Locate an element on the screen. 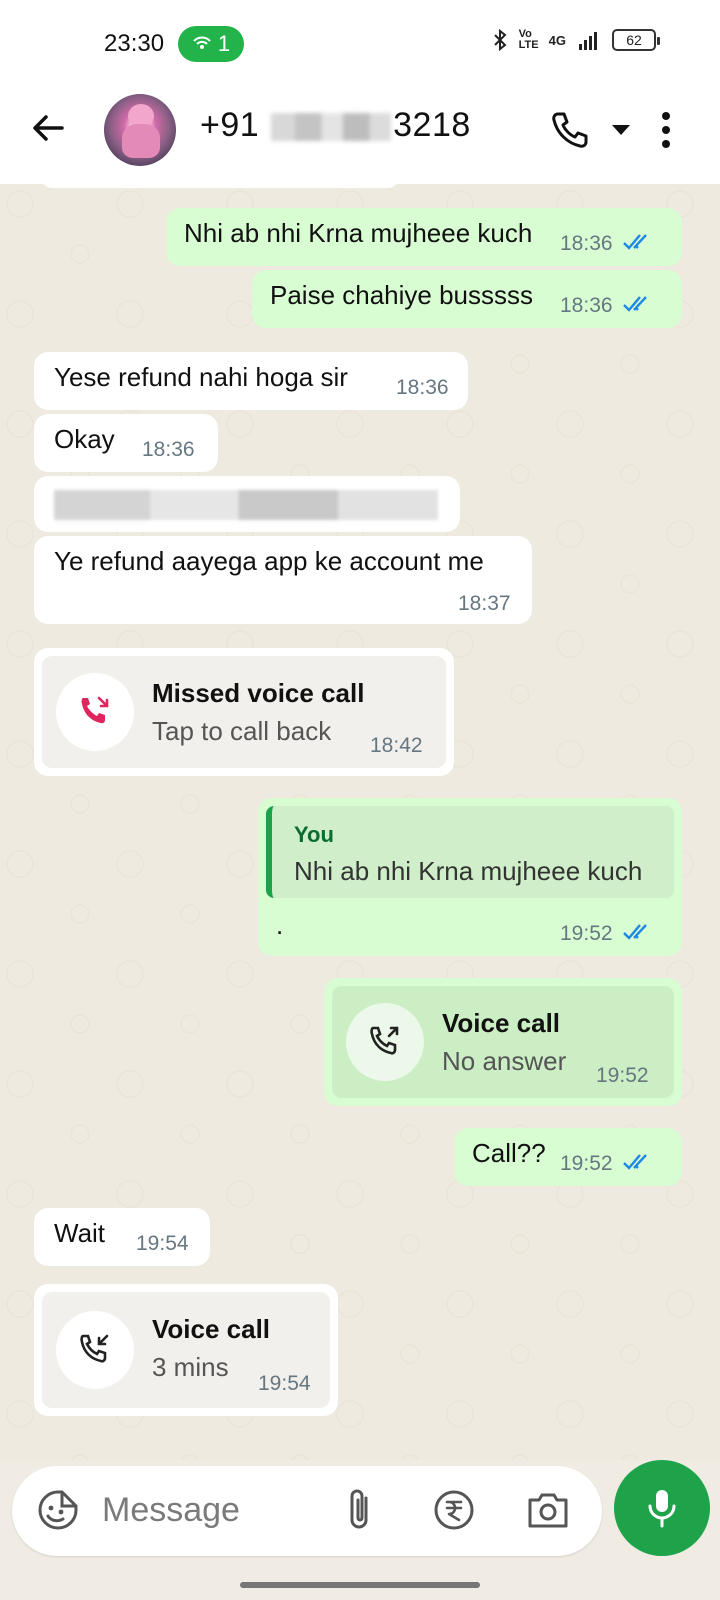 This screenshot has height=1600, width=720. message-text: Okay is located at coordinates (84, 439).